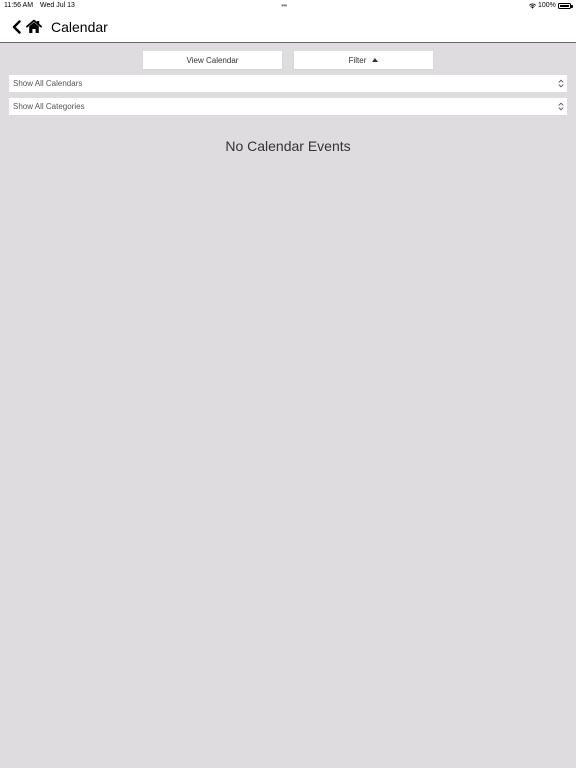  I want to click on calendars-select: Show All Calendars, so click(288, 83).